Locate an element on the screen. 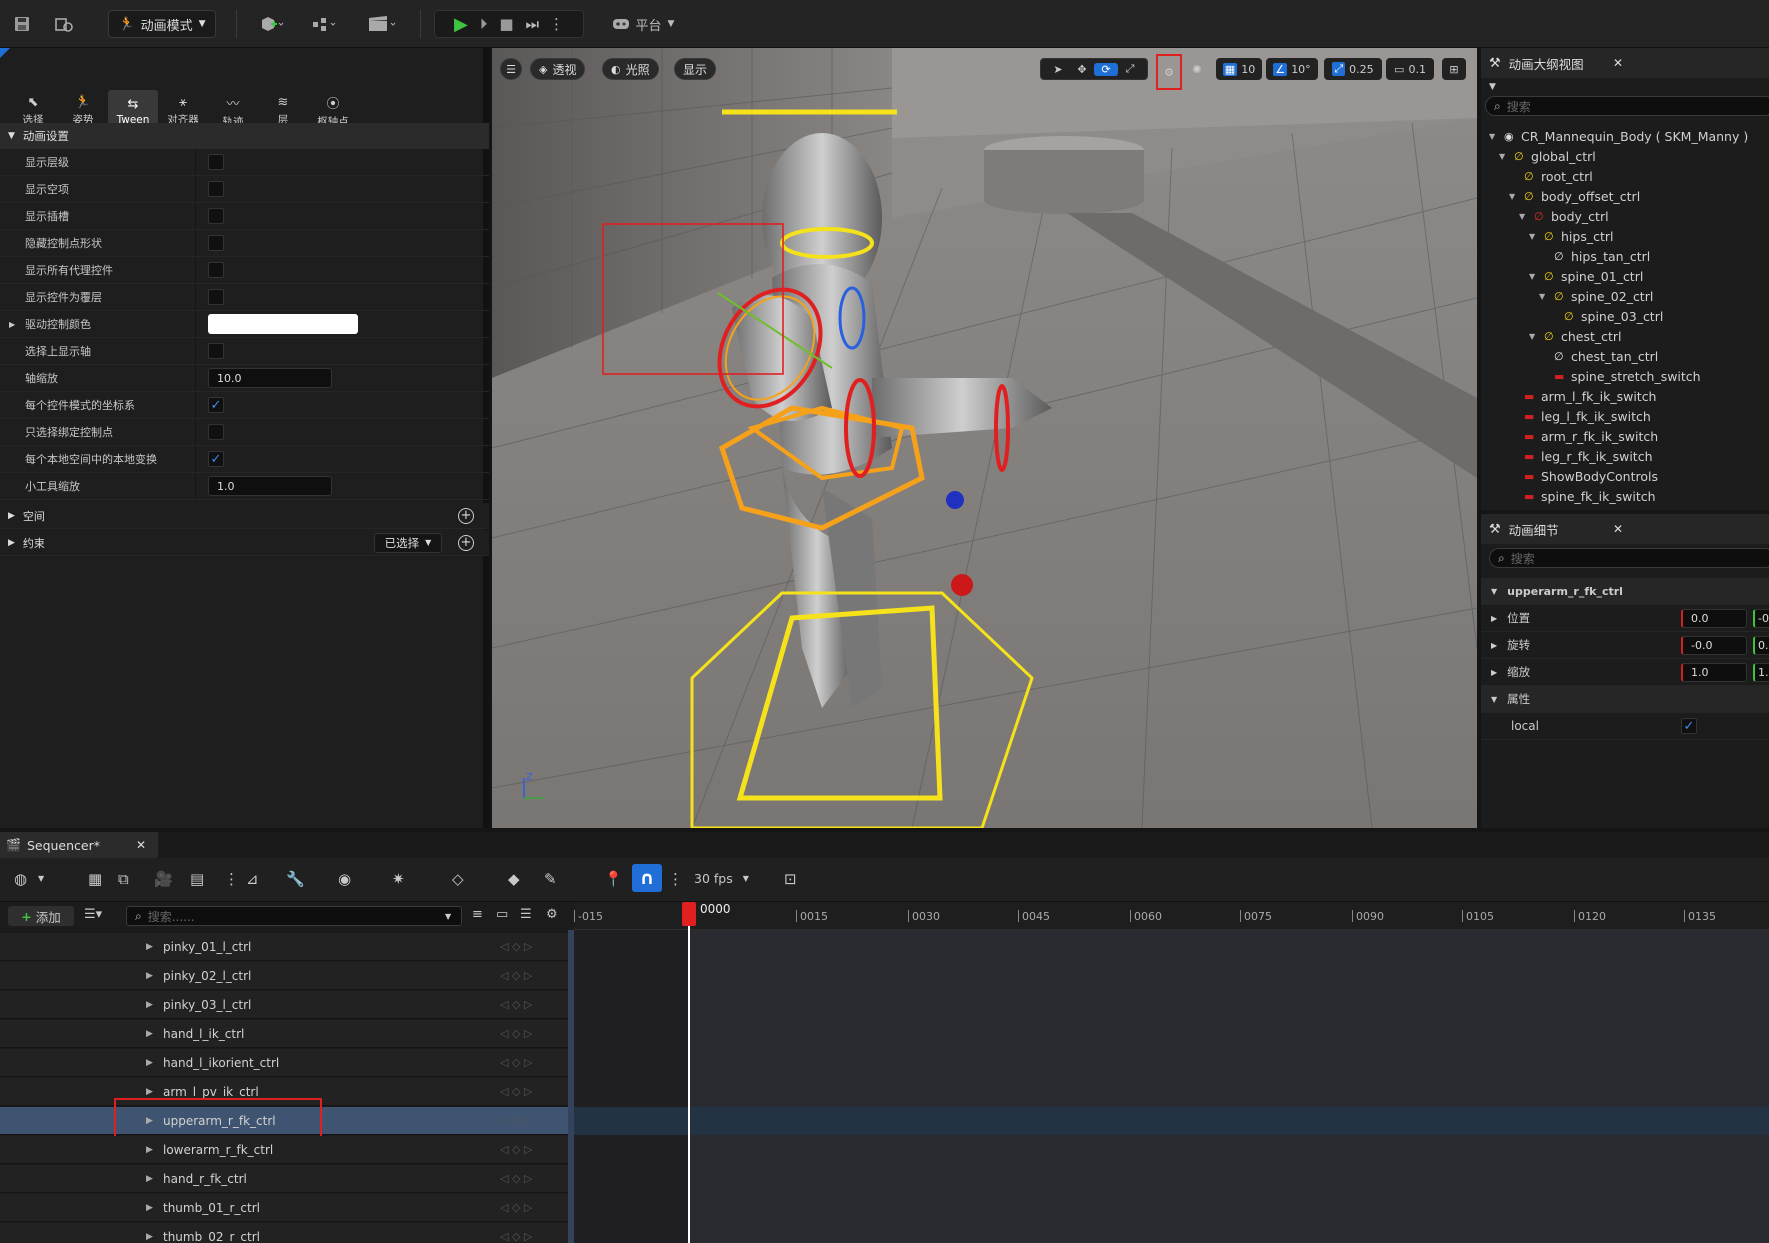  y-value-field: 1. is located at coordinates (1761, 672).